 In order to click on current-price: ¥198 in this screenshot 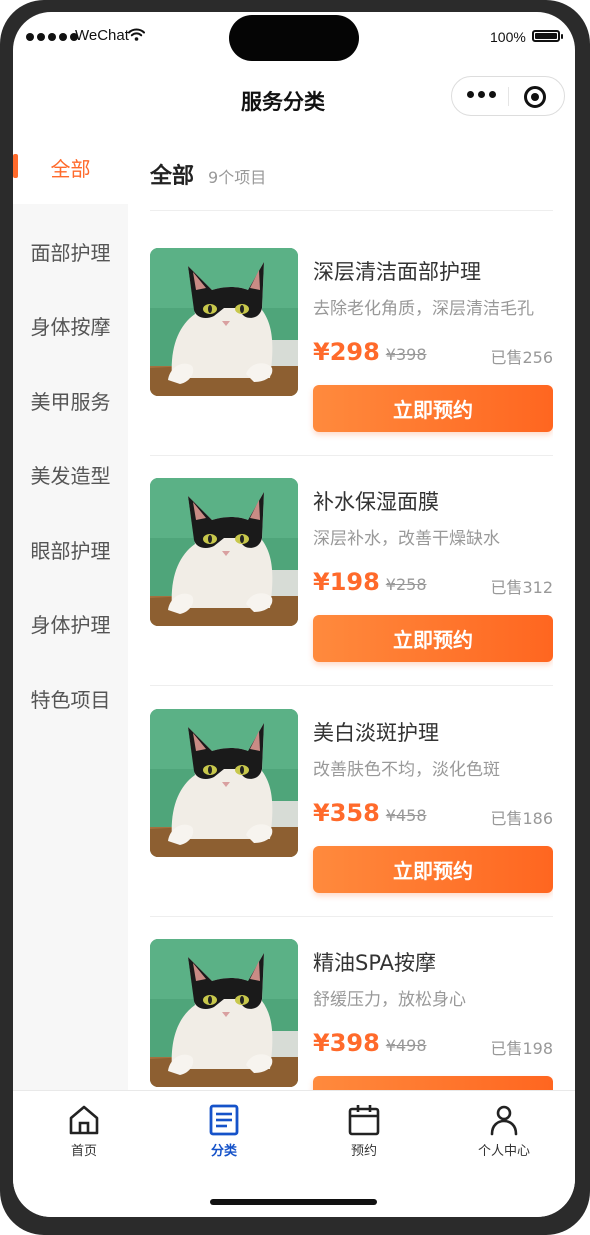, I will do `click(346, 582)`.